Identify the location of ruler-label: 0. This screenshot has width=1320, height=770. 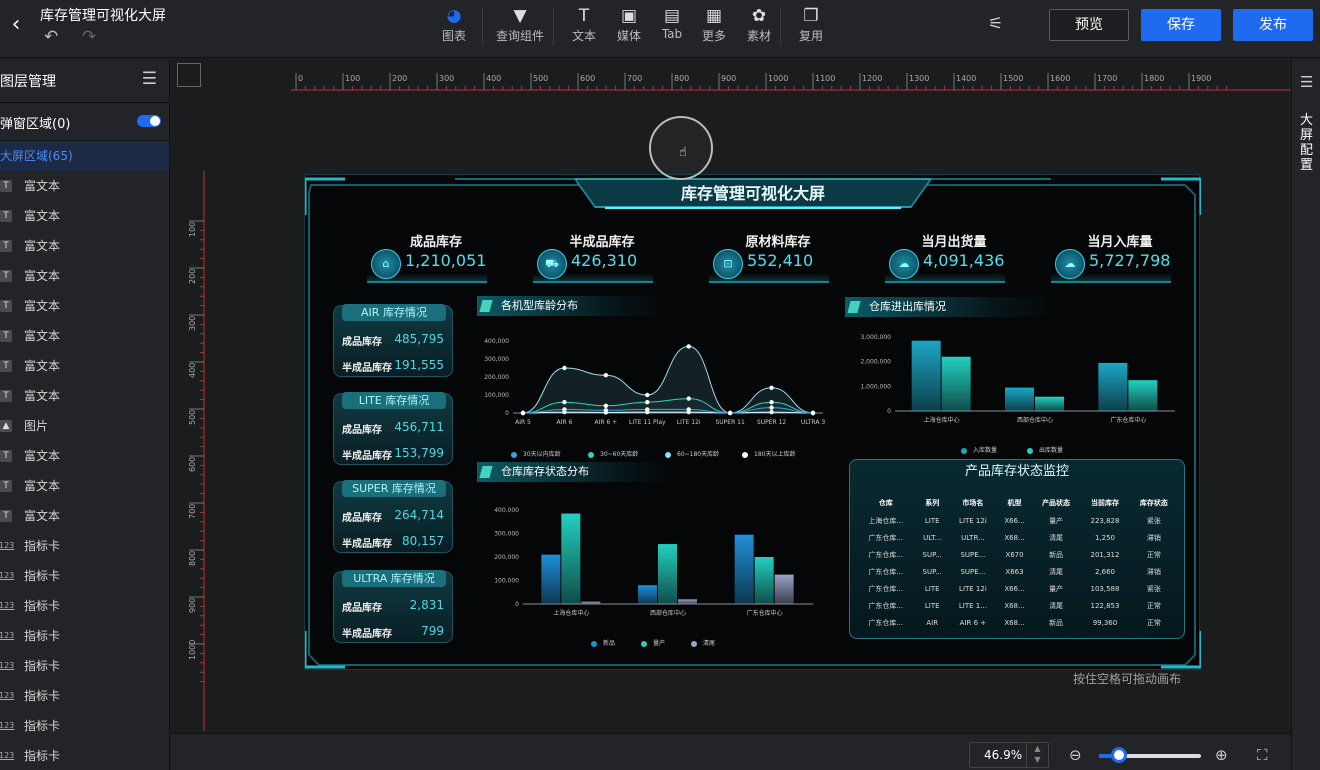
(300, 78).